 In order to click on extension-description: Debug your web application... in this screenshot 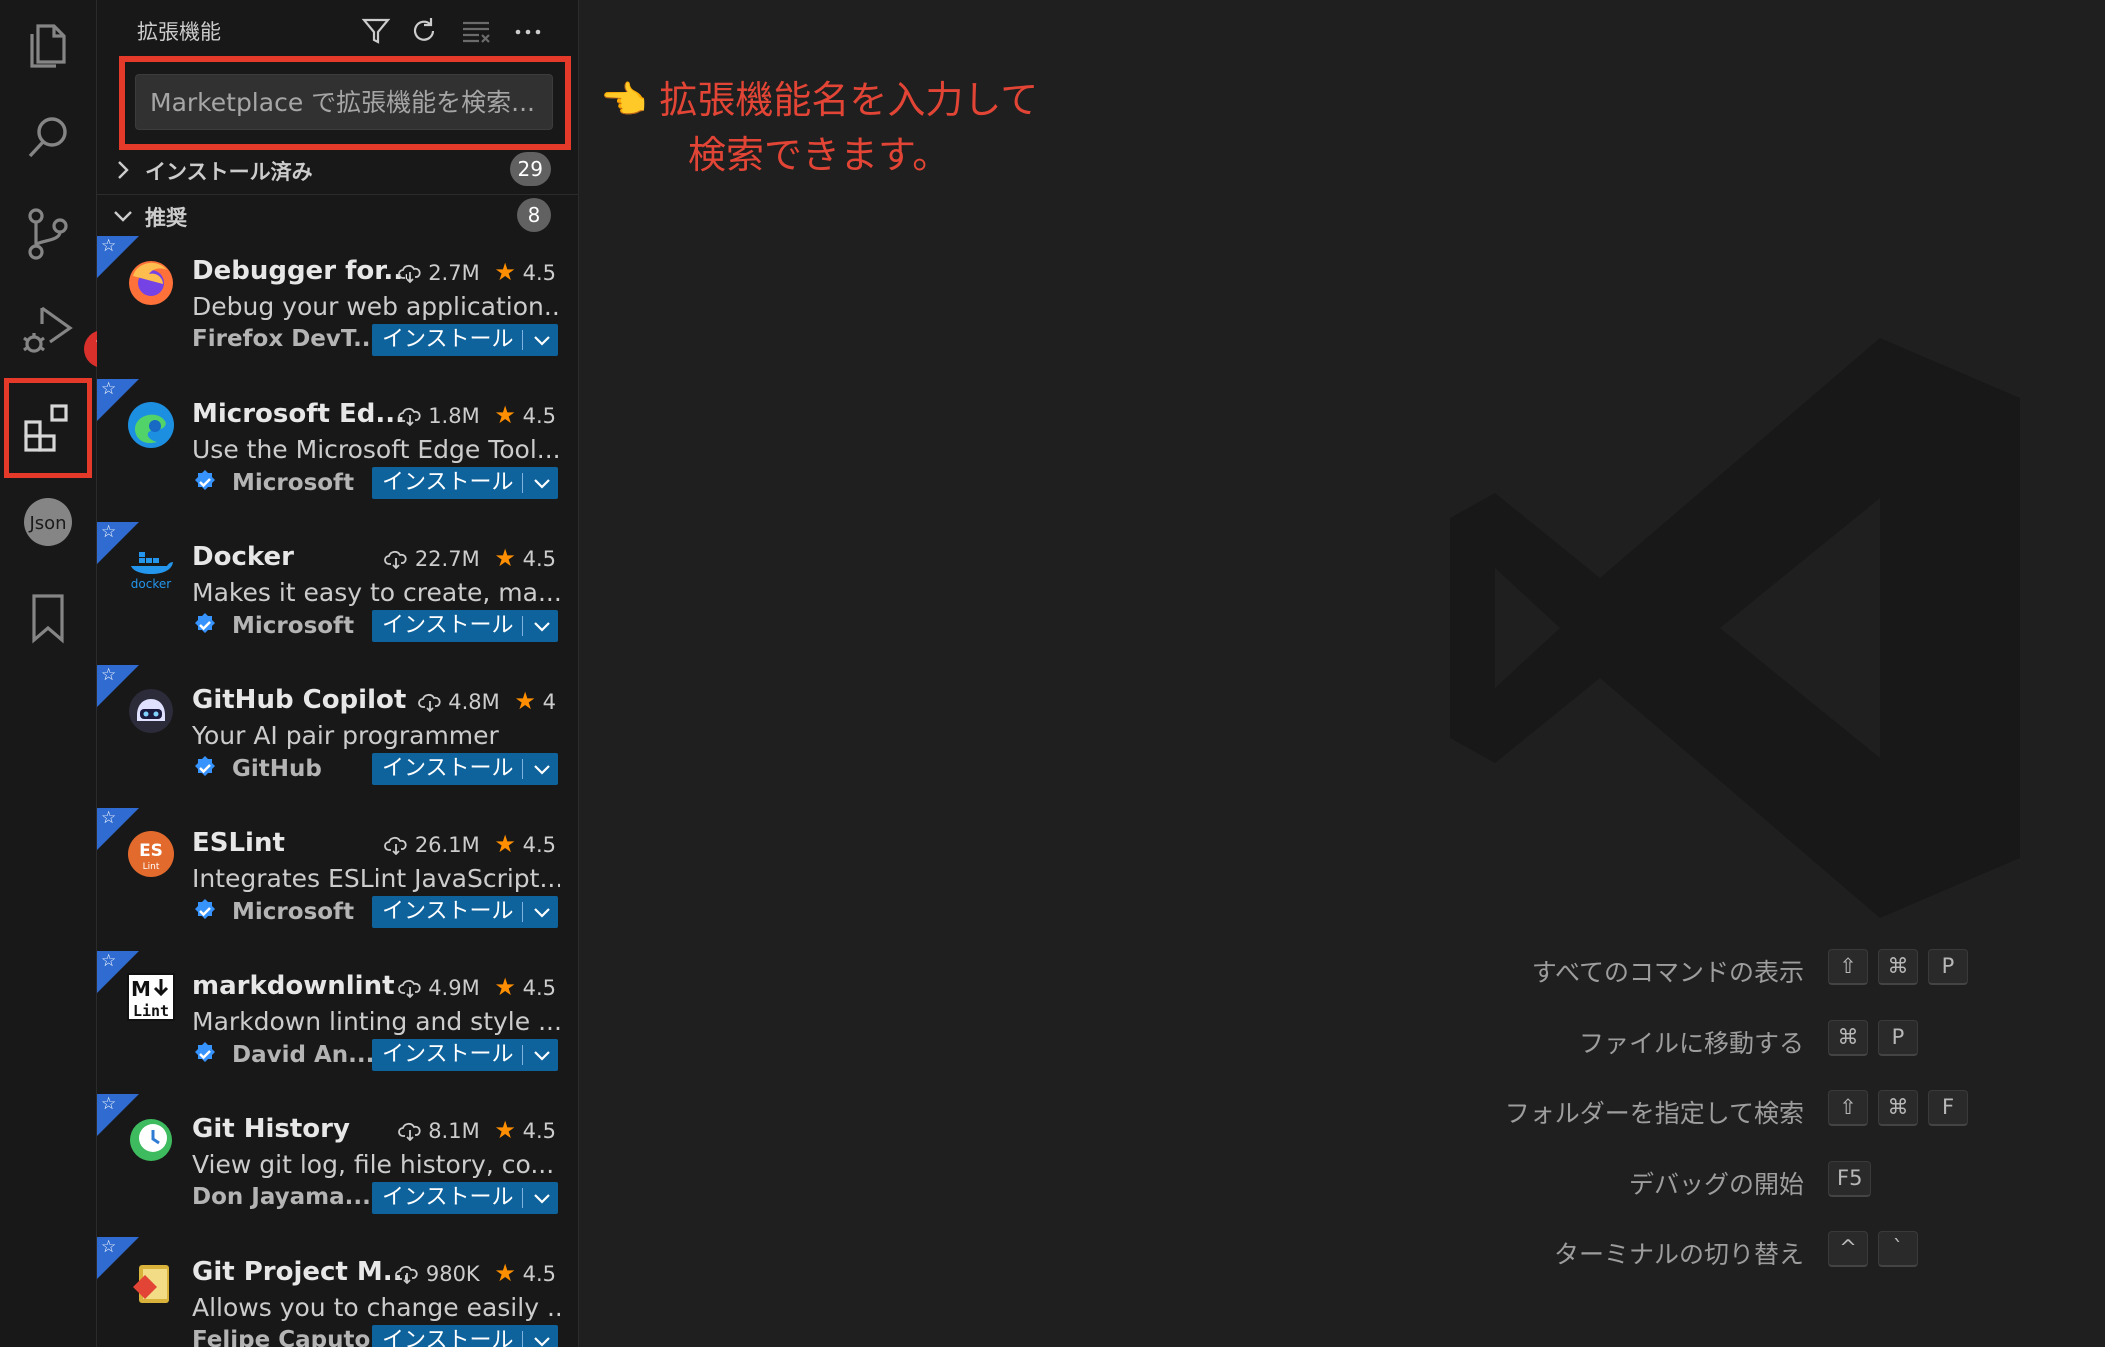, I will do `click(376, 306)`.